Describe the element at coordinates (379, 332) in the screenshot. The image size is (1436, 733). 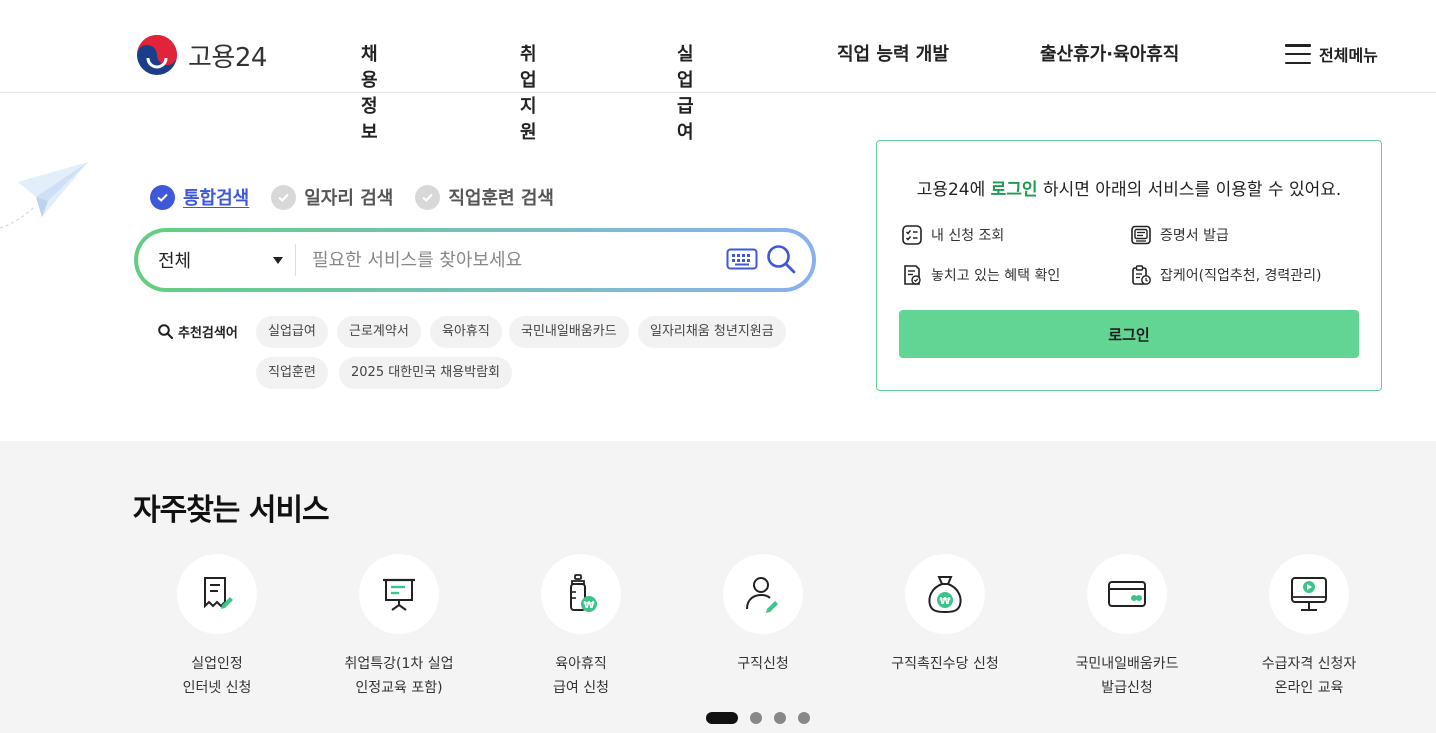
I see `keyword-chip: 근로계약서` at that location.